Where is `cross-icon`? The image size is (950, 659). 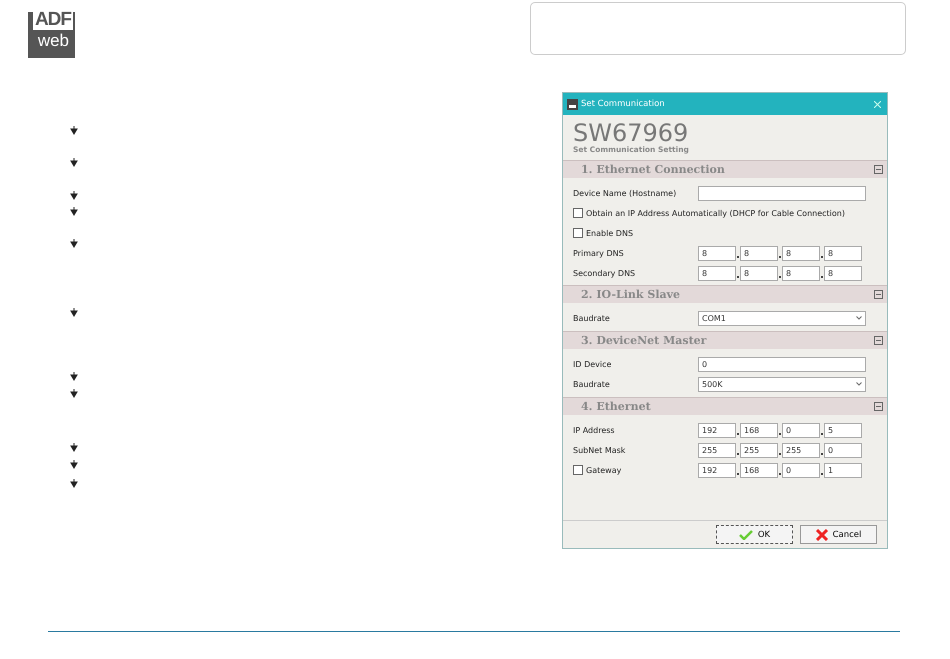
cross-icon is located at coordinates (822, 534).